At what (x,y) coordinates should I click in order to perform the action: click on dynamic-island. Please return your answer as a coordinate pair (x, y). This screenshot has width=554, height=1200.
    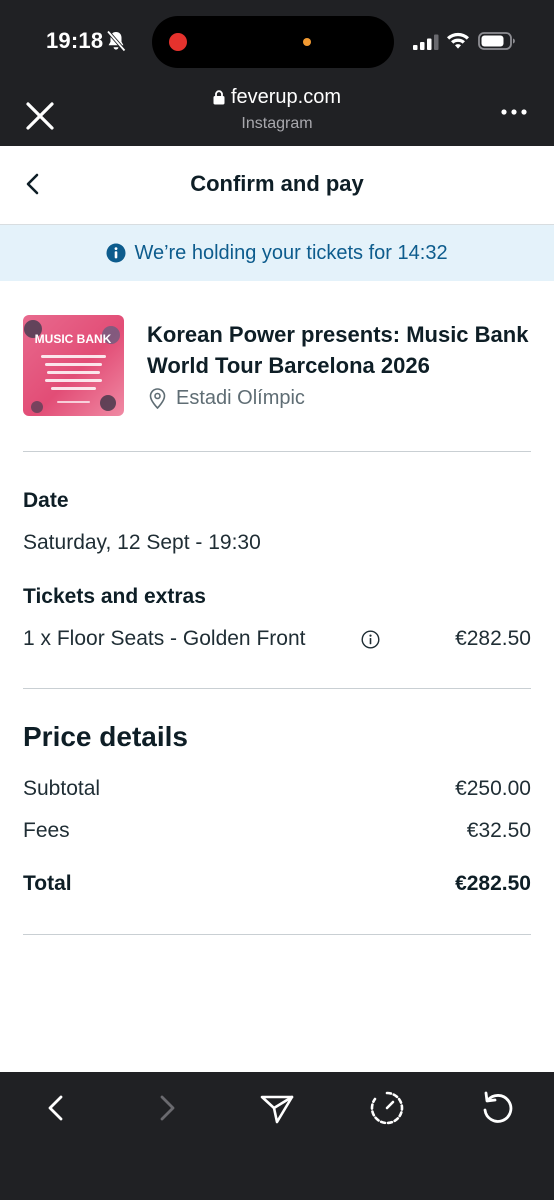
    Looking at the image, I should click on (273, 42).